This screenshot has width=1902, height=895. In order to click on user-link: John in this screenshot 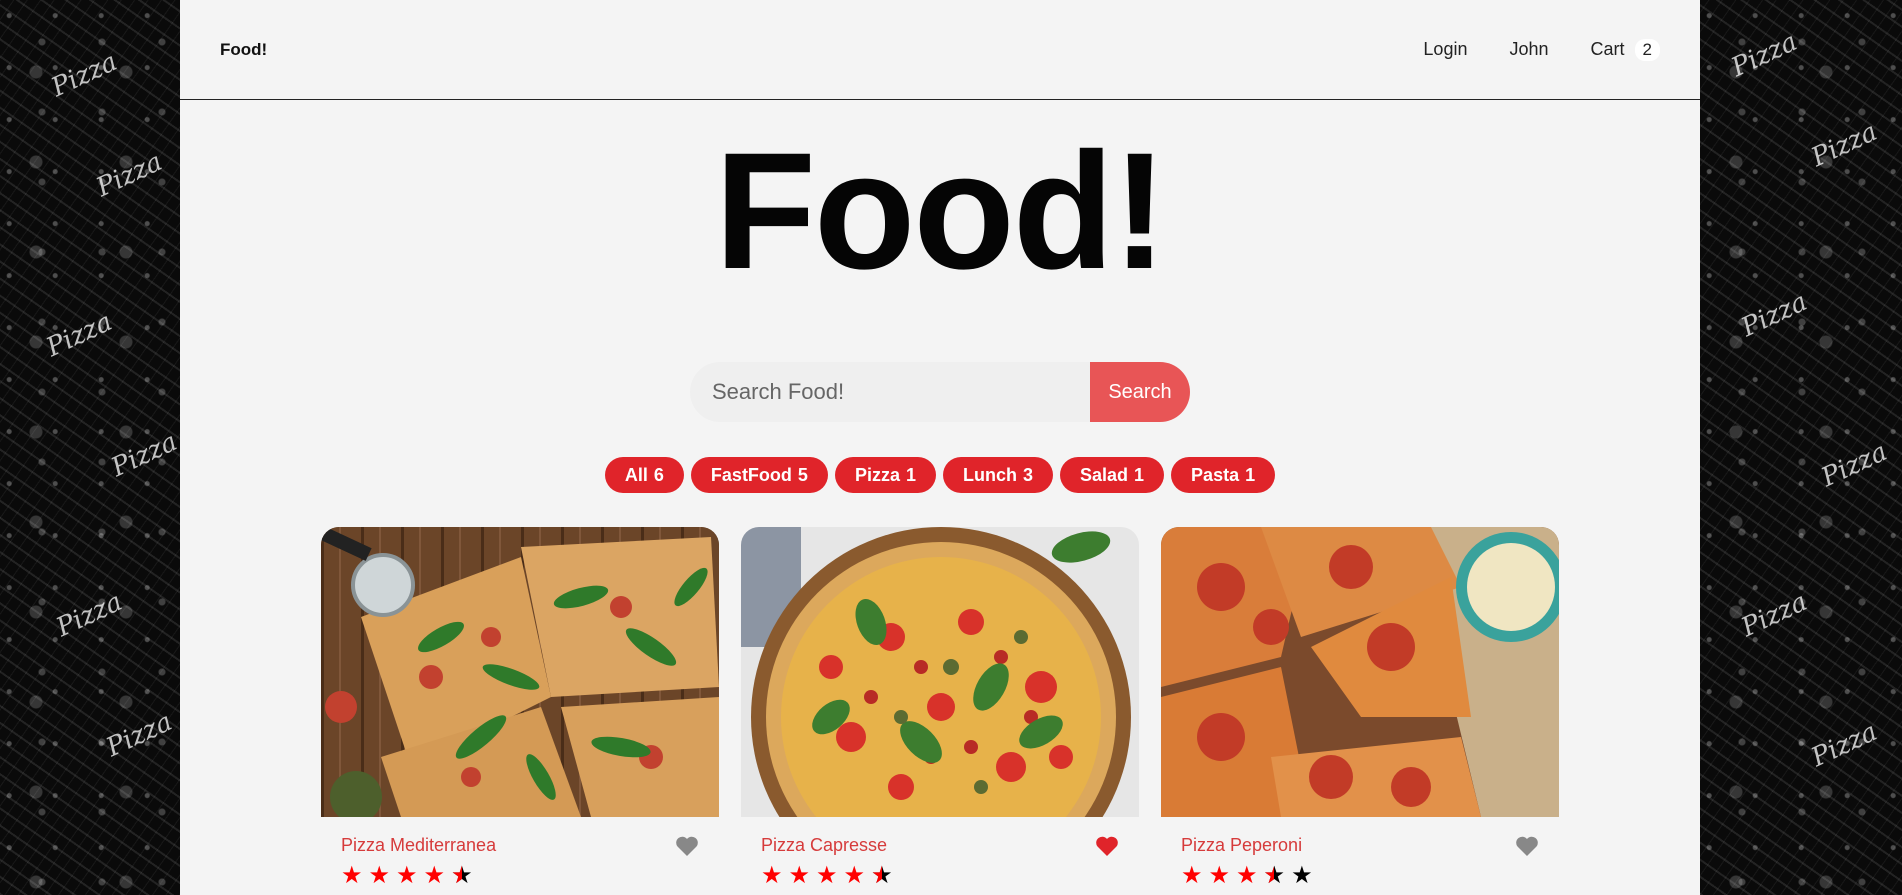, I will do `click(1528, 49)`.